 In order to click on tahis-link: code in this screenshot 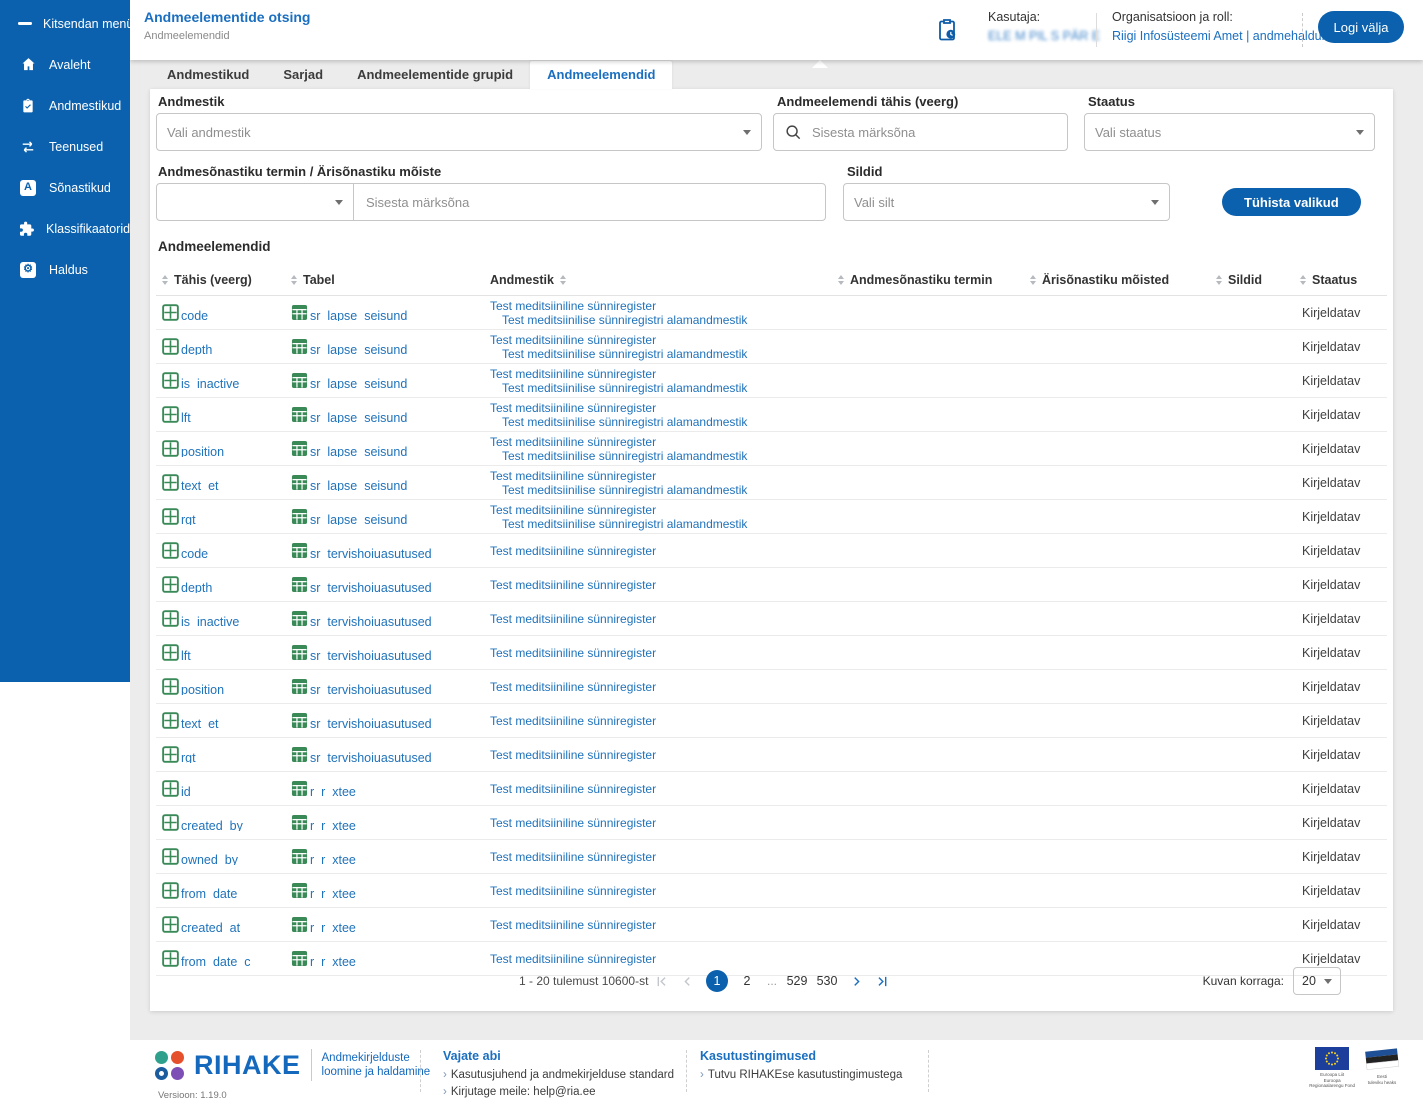, I will do `click(194, 553)`.